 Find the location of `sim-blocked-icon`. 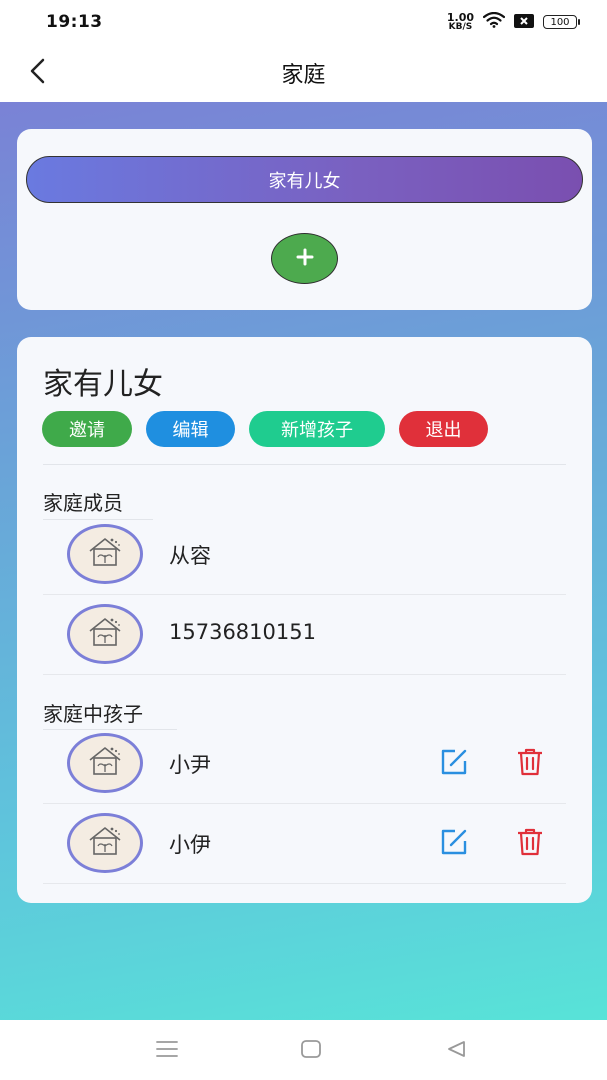

sim-blocked-icon is located at coordinates (524, 22).